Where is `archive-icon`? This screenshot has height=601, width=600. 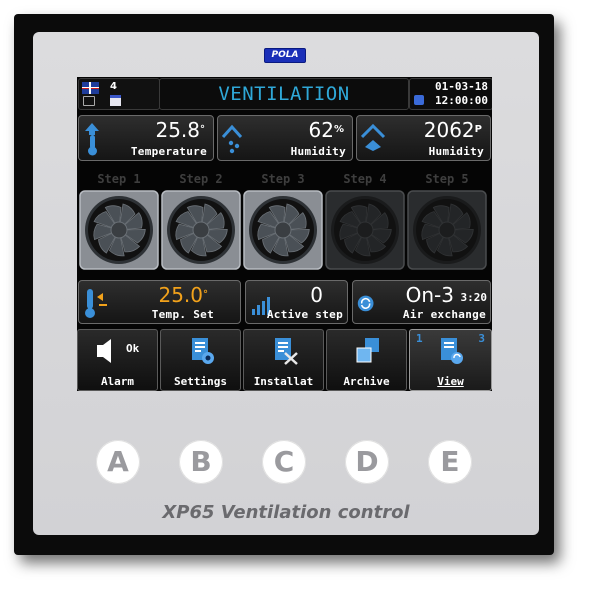 archive-icon is located at coordinates (367, 350).